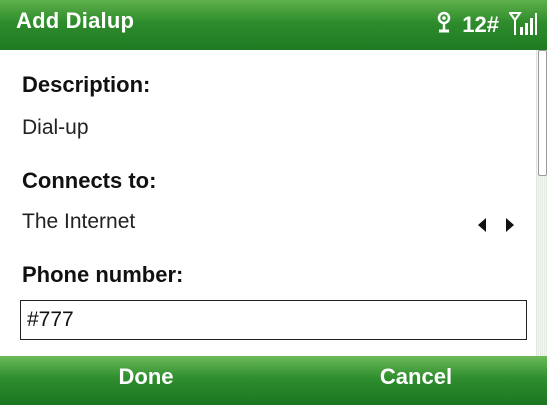  What do you see at coordinates (541, 203) in the screenshot?
I see `scrollbar` at bounding box center [541, 203].